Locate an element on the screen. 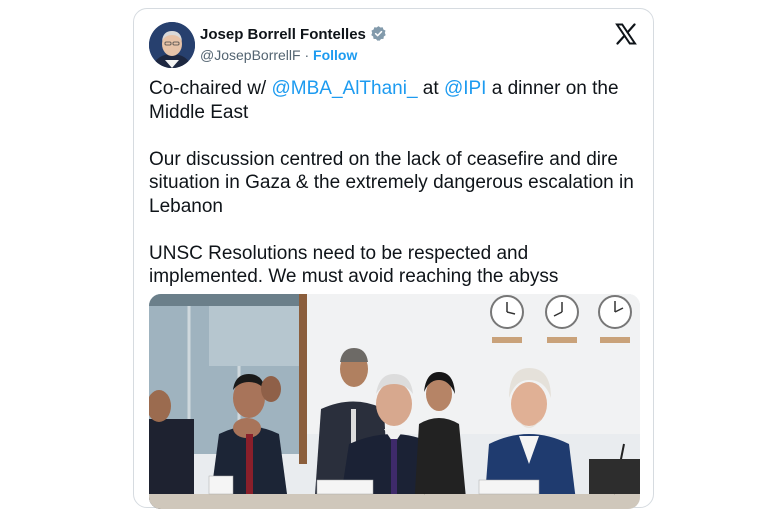 The height and width of the screenshot is (509, 768). verified-badge-icon is located at coordinates (378, 35).